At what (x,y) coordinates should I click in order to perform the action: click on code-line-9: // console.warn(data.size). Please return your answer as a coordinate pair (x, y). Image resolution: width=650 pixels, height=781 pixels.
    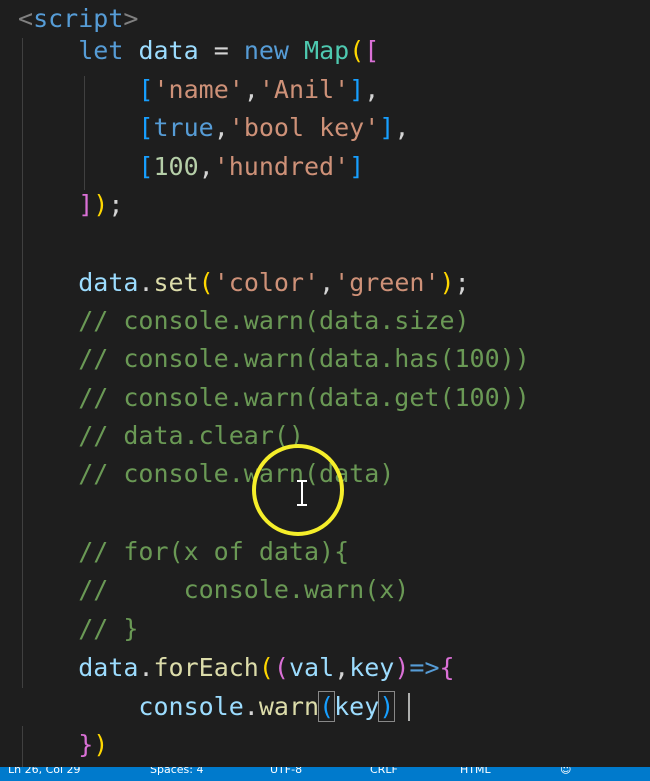
    Looking at the image, I should click on (274, 320).